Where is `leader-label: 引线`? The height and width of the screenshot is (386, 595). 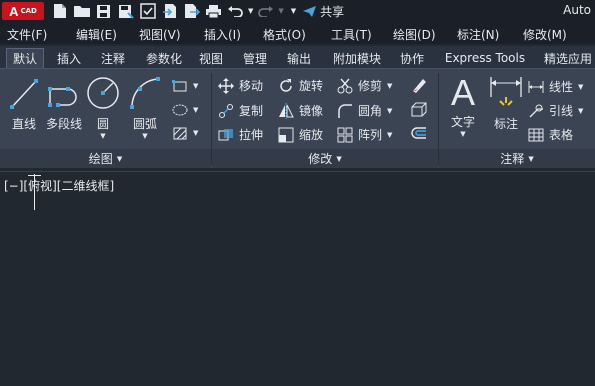
leader-label: 引线 is located at coordinates (561, 111).